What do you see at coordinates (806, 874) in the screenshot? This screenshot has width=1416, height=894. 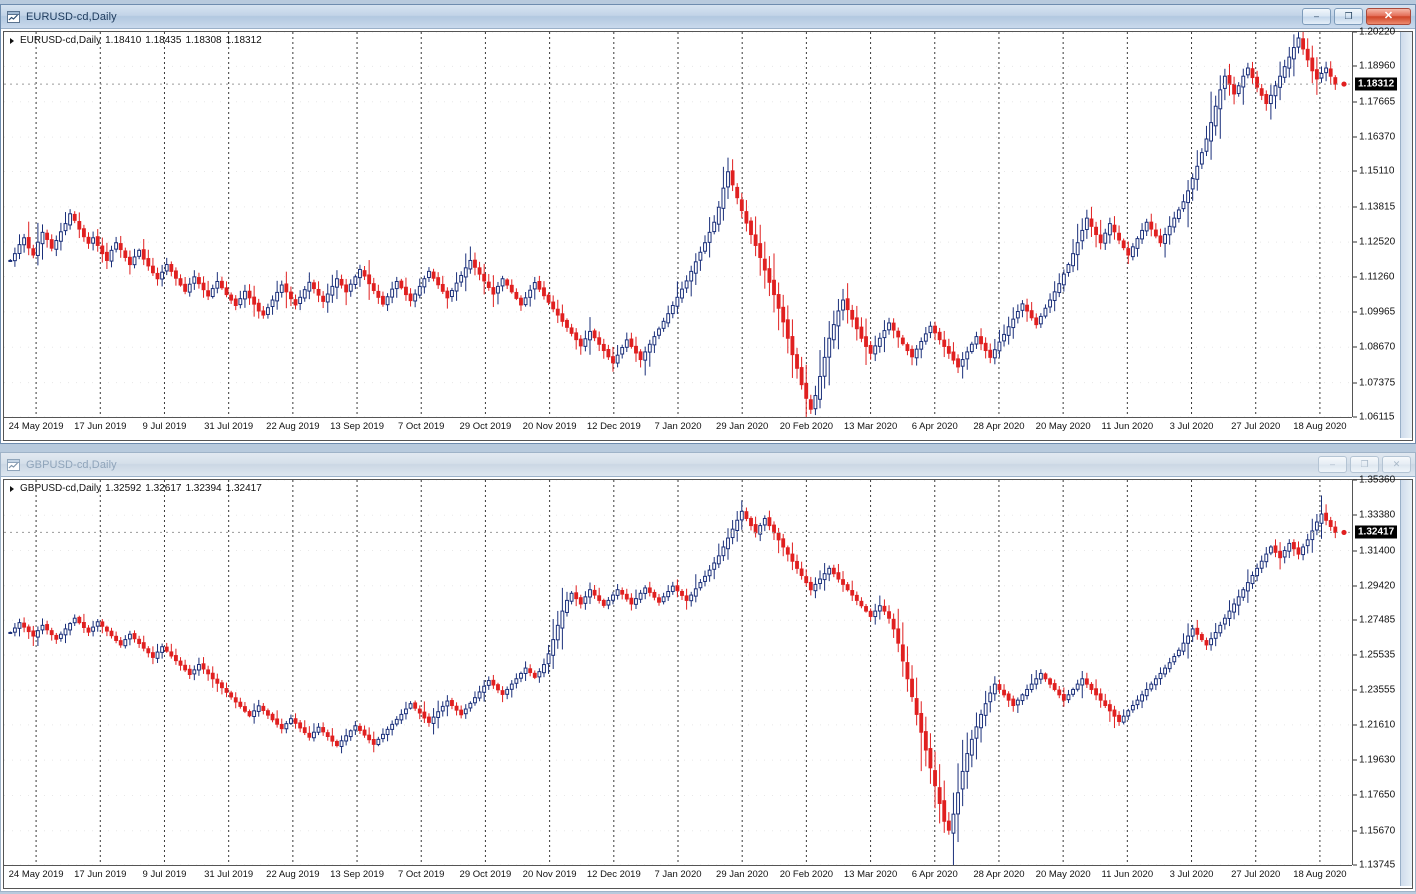 I see `time-label: 20 Feb 2020` at bounding box center [806, 874].